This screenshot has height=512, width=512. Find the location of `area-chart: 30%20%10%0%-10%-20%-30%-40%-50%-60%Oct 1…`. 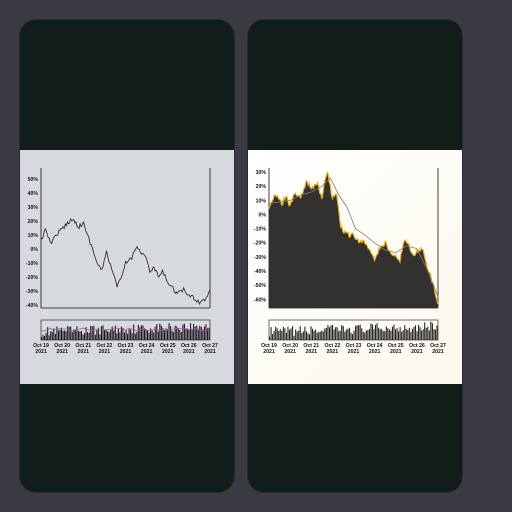

area-chart: 30%20%10%0%-10%-20%-30%-40%-50%-60%Oct 1… is located at coordinates (350, 261).